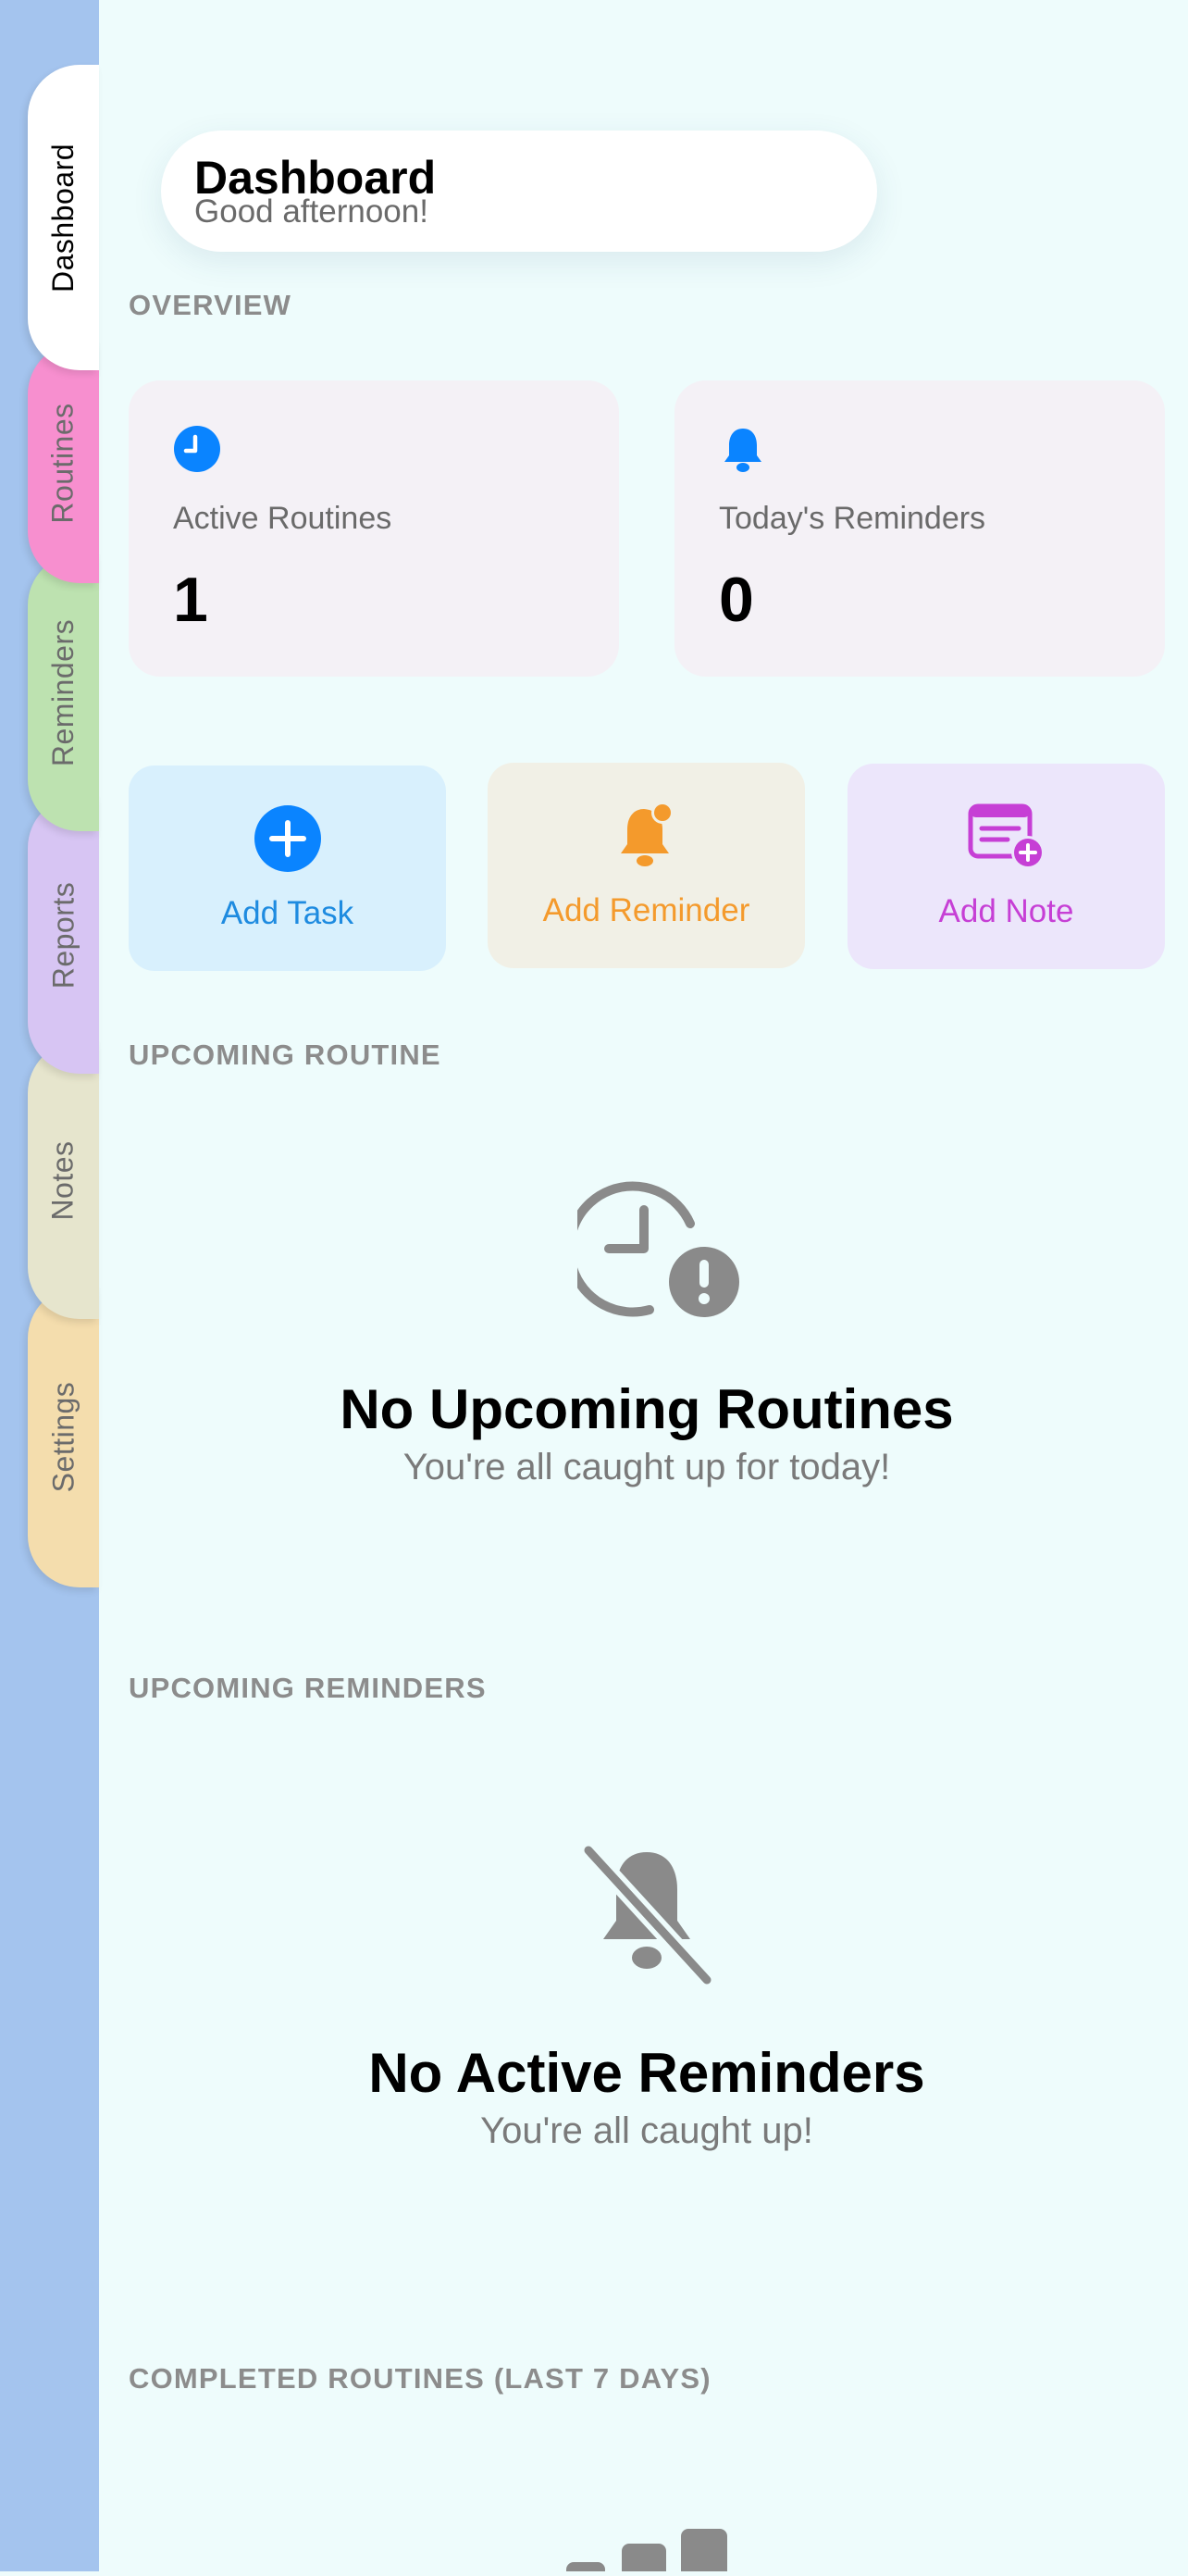 The width and height of the screenshot is (1188, 2576). Describe the element at coordinates (285, 1055) in the screenshot. I see `upcoming-routine-section-label: UPCOMING ROUTINE` at that location.